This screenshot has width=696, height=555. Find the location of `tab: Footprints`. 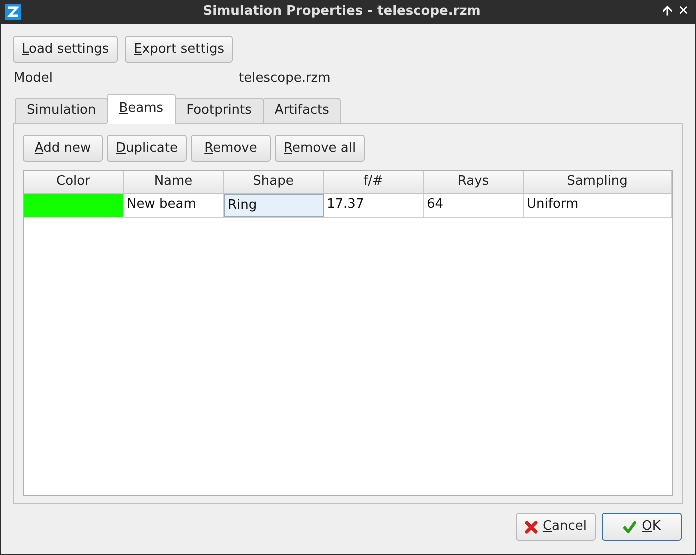

tab: Footprints is located at coordinates (219, 111).